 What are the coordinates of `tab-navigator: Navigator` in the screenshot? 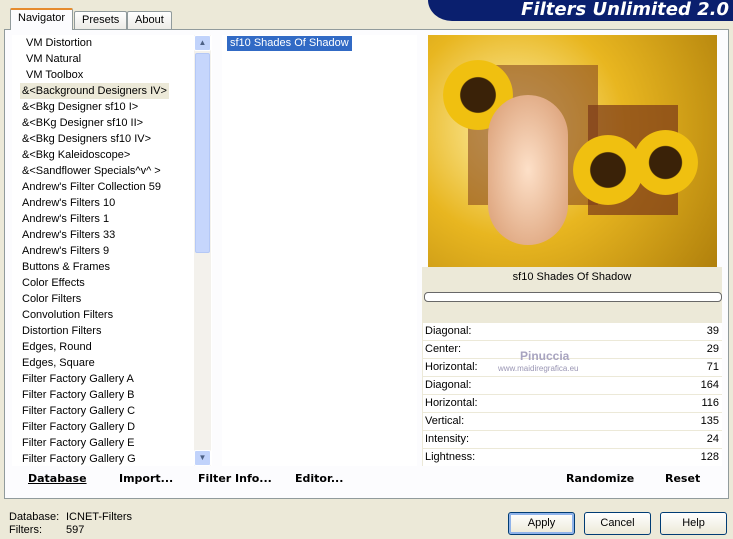 It's located at (42, 19).